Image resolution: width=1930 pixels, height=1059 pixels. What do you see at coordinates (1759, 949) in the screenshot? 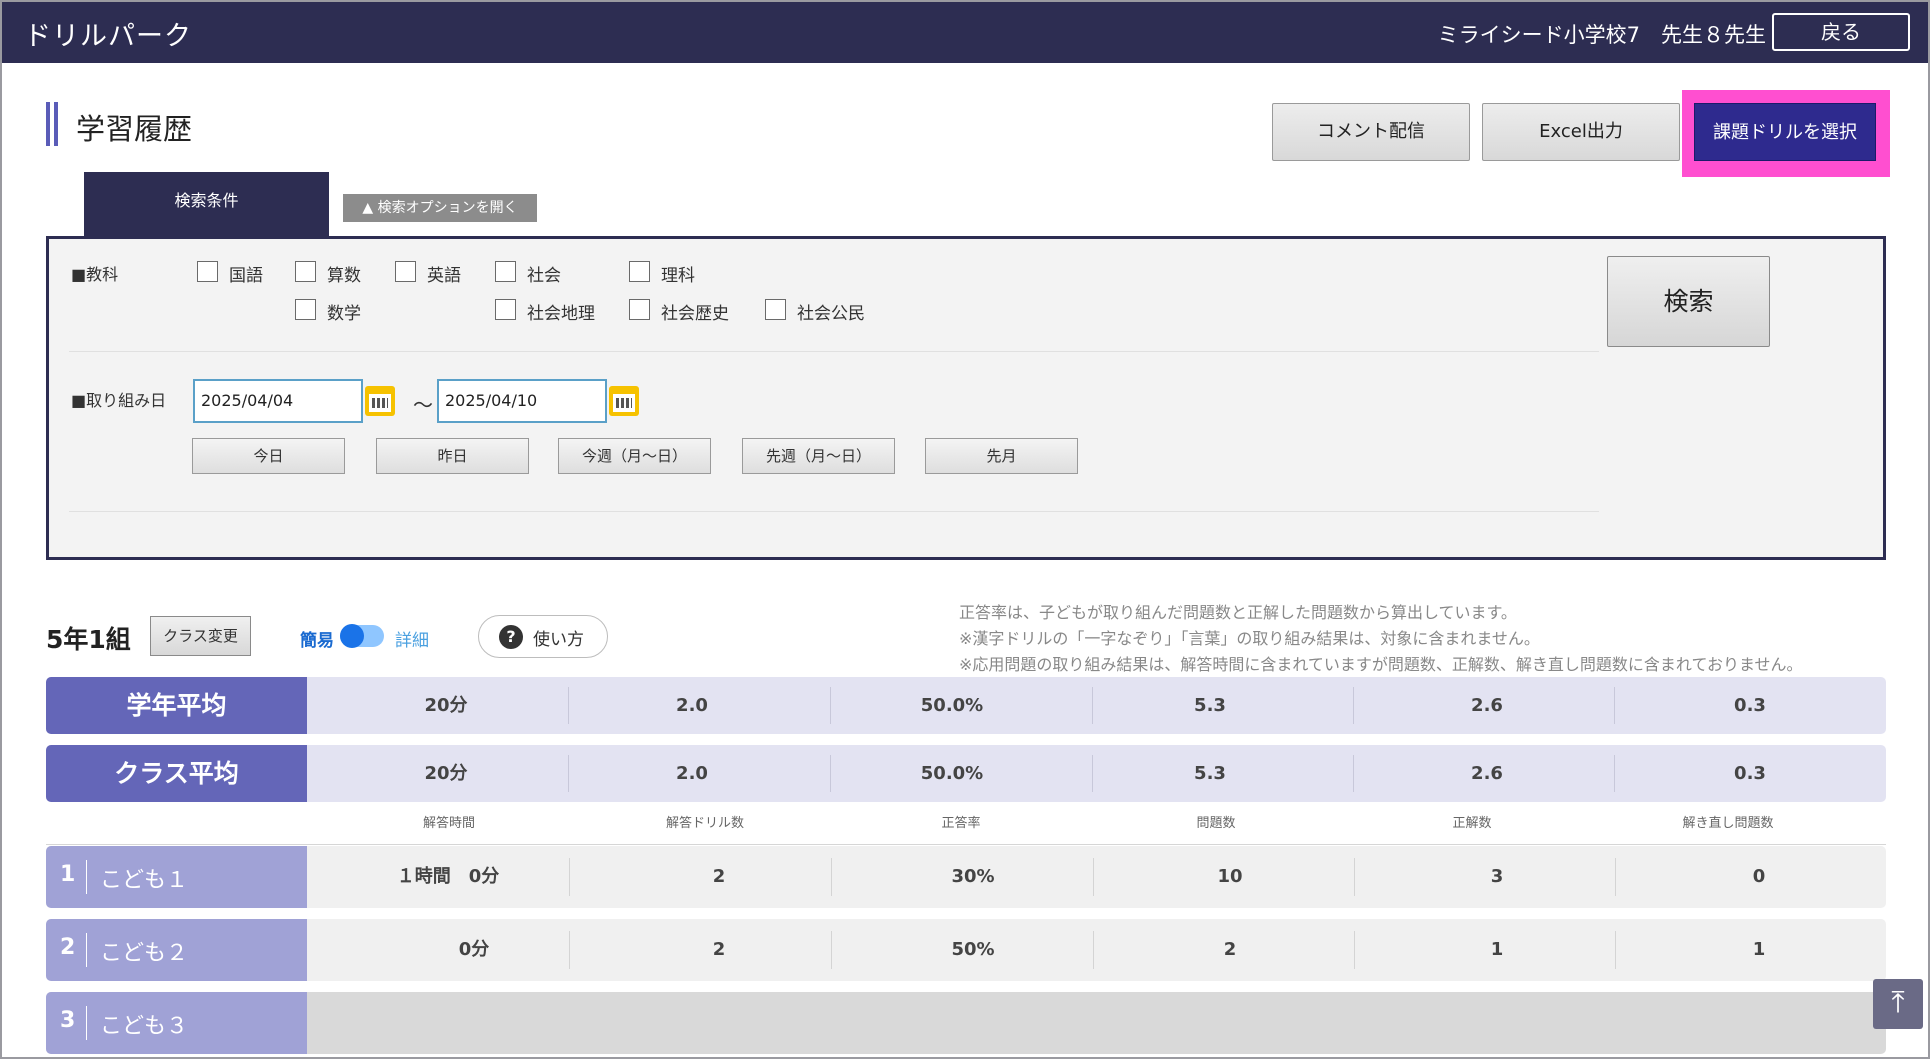
I see `table-cell: 1` at bounding box center [1759, 949].